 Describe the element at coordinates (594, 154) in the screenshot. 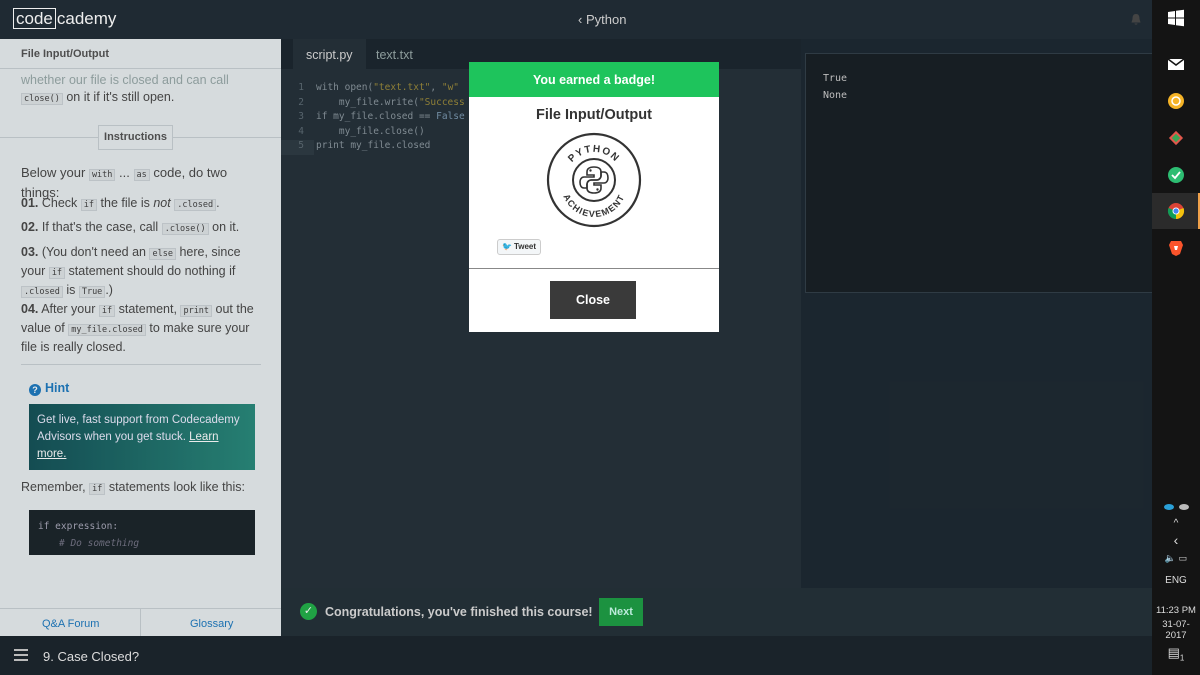

I see `svg-text: PYTHON` at that location.